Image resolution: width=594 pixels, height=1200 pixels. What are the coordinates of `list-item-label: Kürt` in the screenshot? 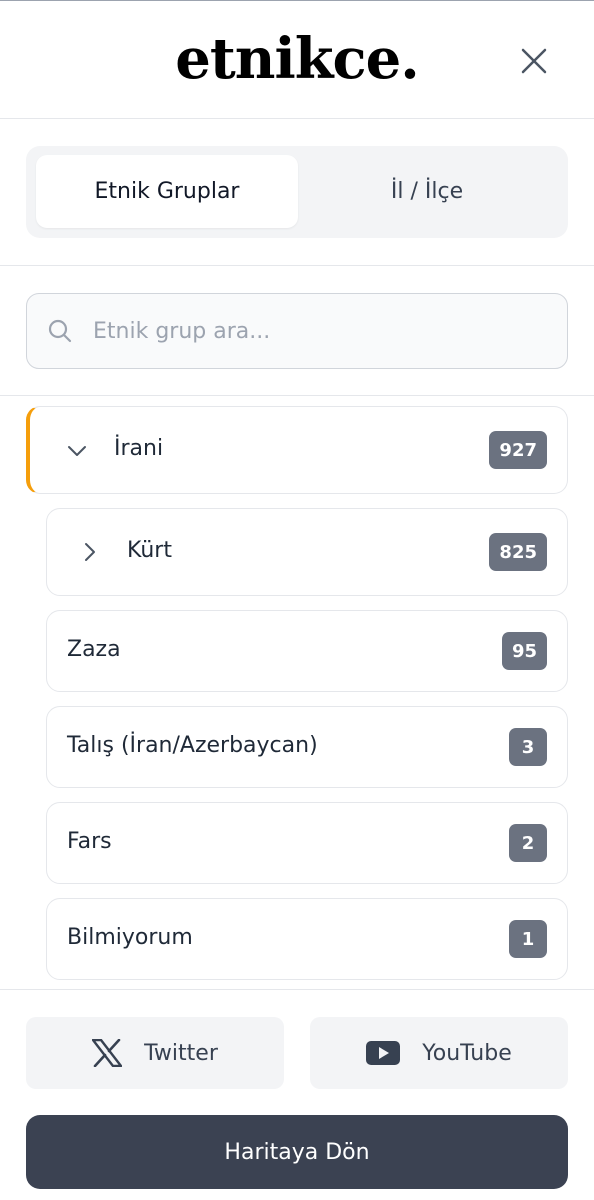 It's located at (149, 550).